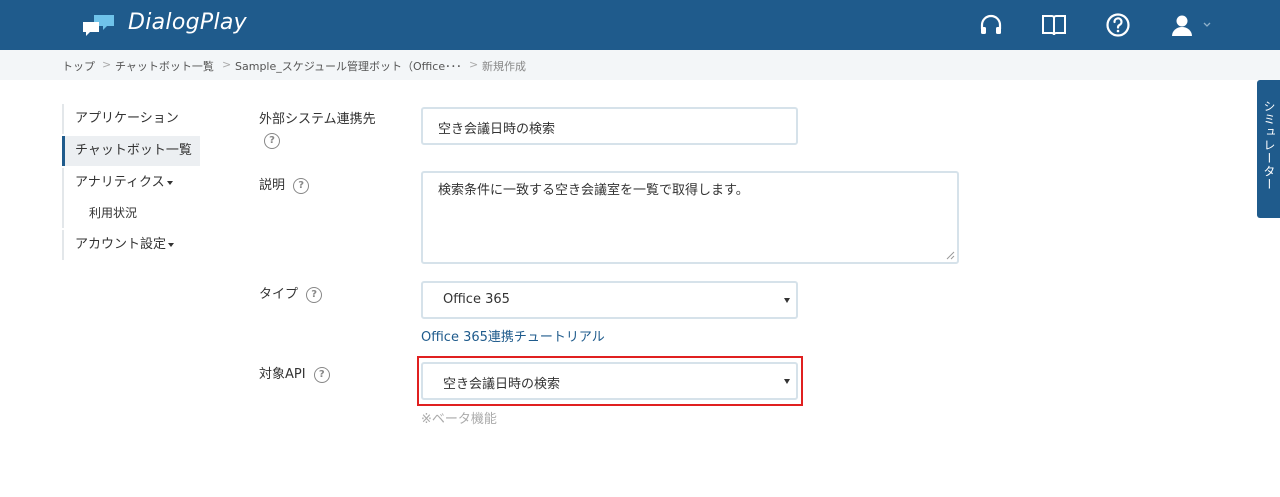 The height and width of the screenshot is (497, 1280). I want to click on sidebar-item-applications: アプリケーション, so click(131, 119).